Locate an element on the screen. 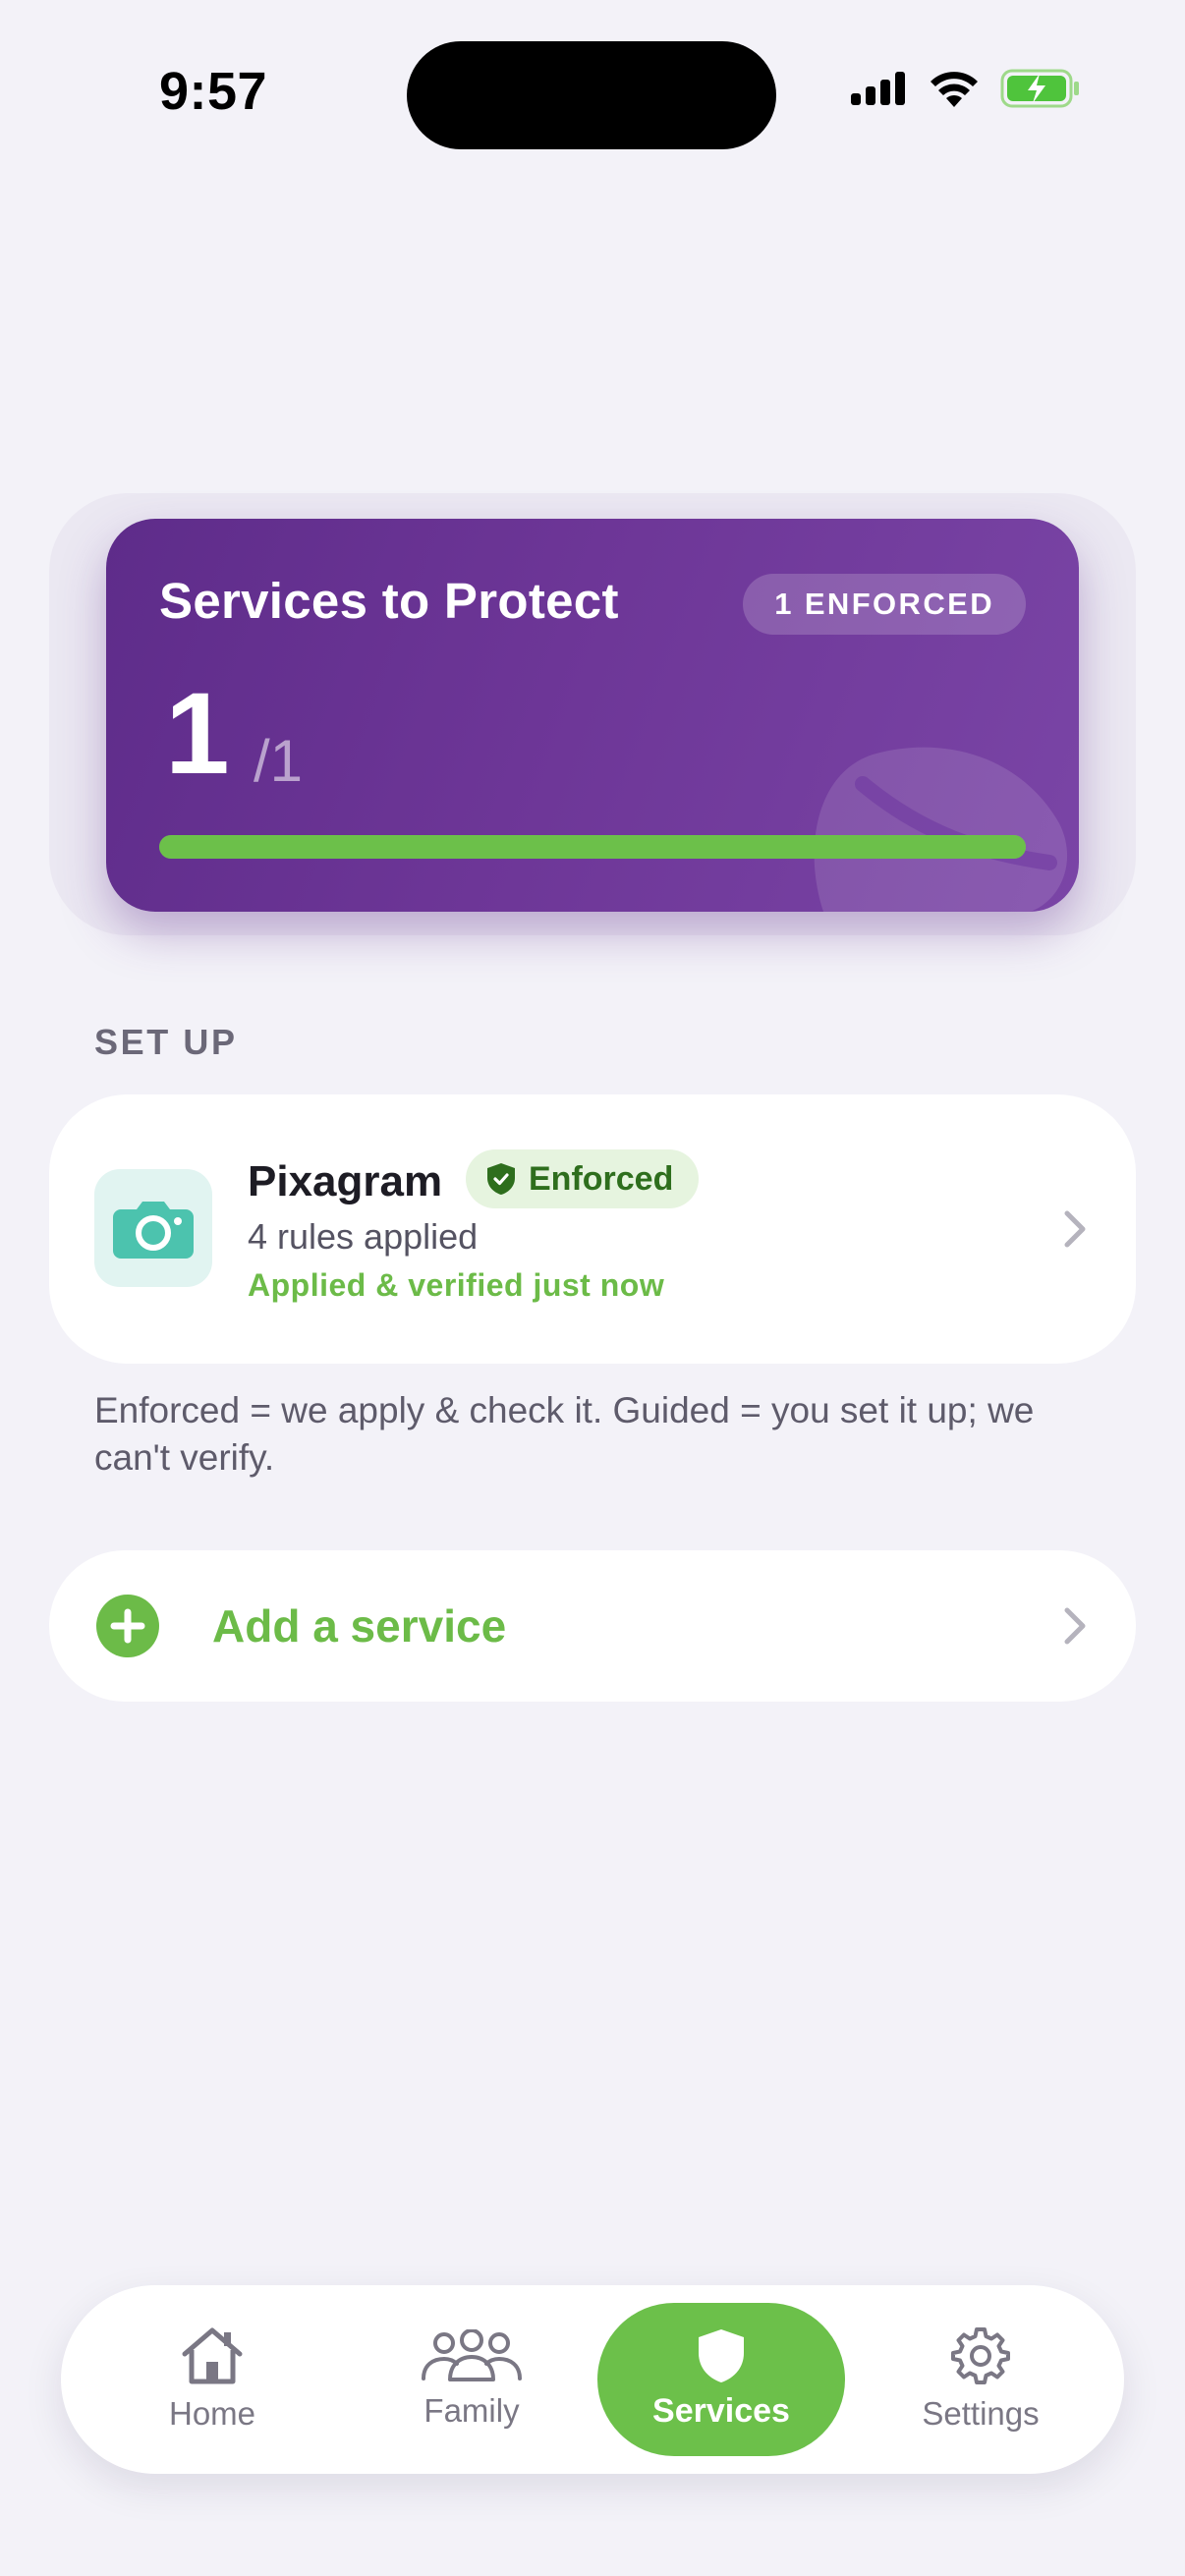 The height and width of the screenshot is (2576, 1185). shield-icon is located at coordinates (722, 2355).